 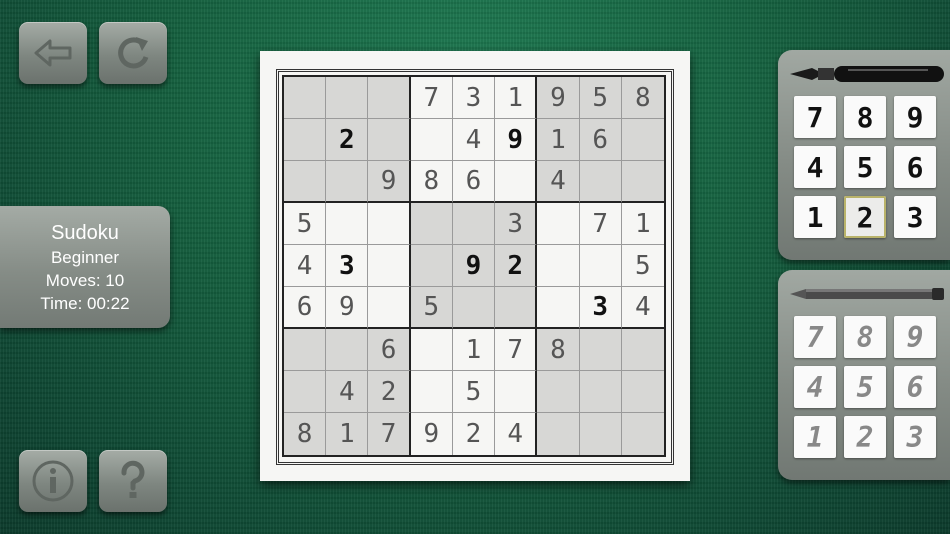 What do you see at coordinates (516, 434) in the screenshot?
I see `board-cell-r9c6: 4` at bounding box center [516, 434].